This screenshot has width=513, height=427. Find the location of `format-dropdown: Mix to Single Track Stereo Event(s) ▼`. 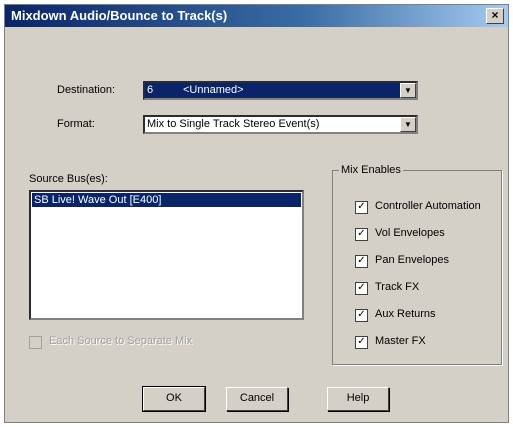

format-dropdown: Mix to Single Track Stereo Event(s) ▼ is located at coordinates (280, 124).